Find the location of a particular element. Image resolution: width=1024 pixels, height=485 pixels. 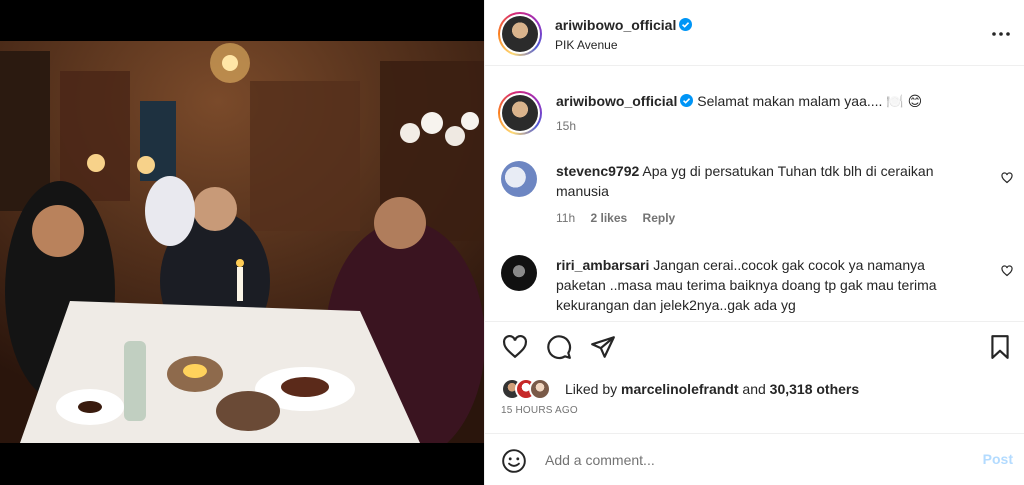

caption-text: Selamat makan malam yaa.... 🍽️ 😊 is located at coordinates (810, 101).